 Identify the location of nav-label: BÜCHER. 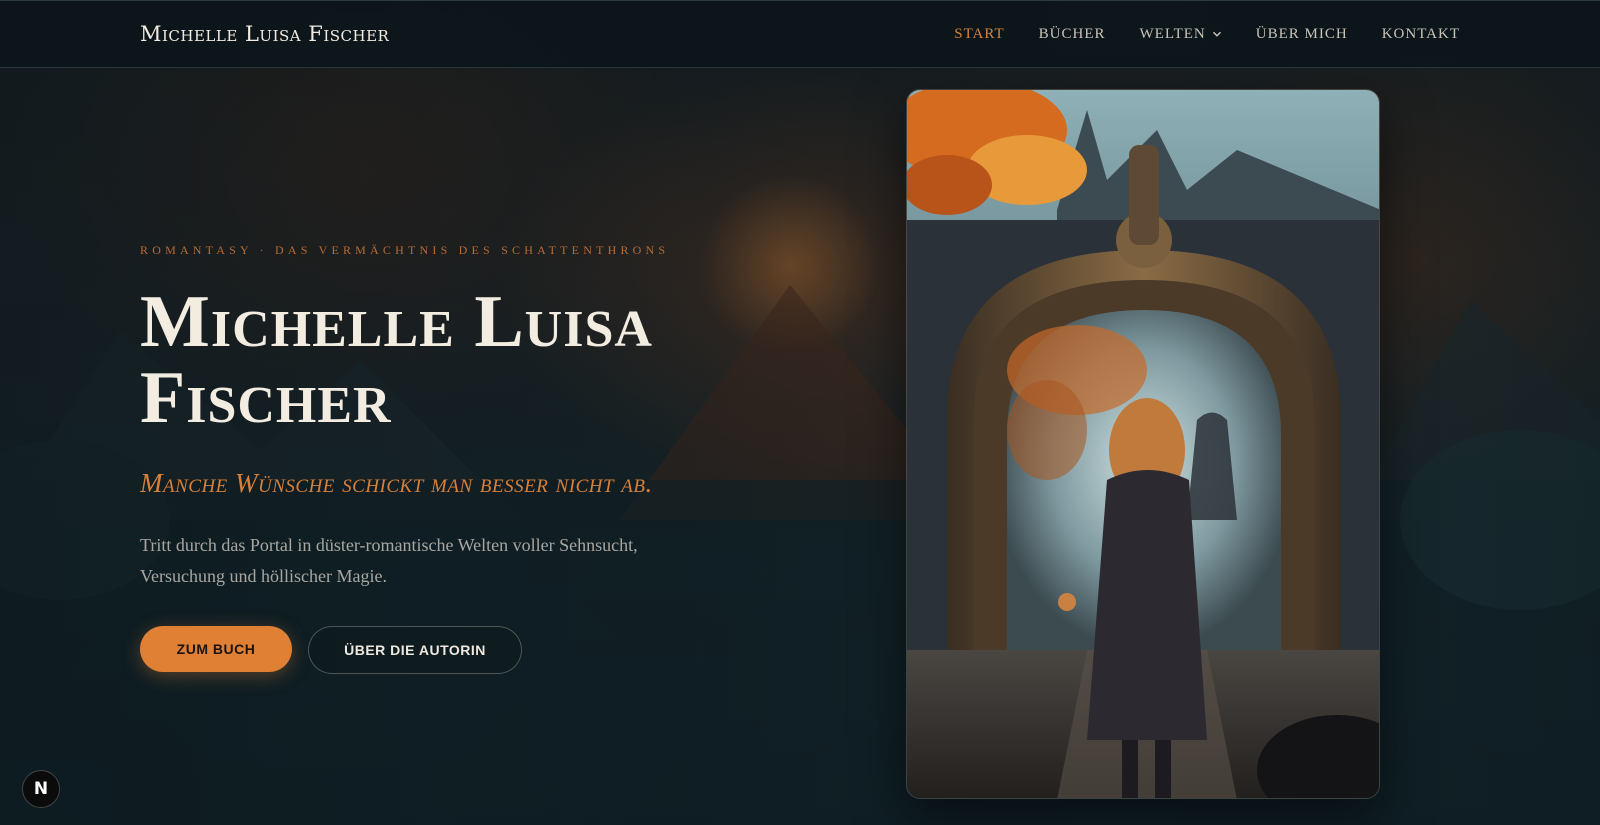
(1072, 33).